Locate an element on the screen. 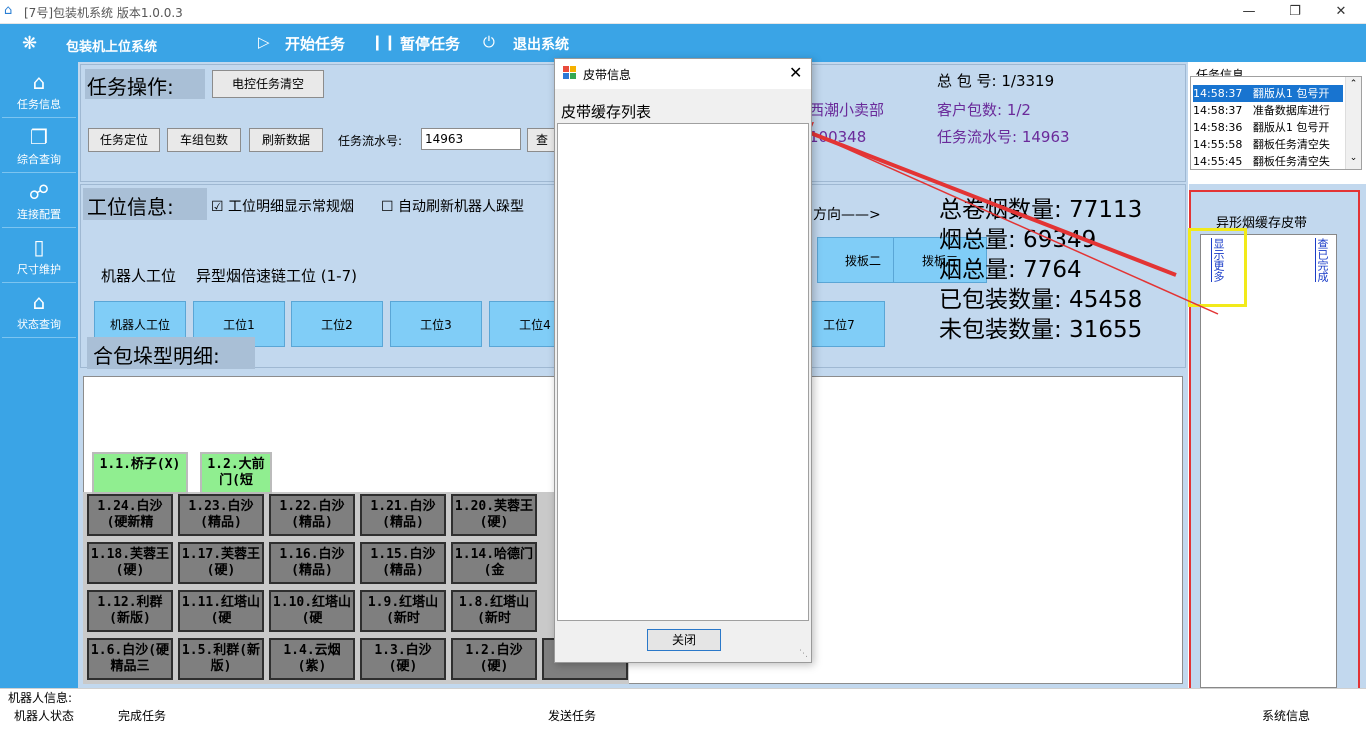 The height and width of the screenshot is (729, 1366). arrow-thin-line is located at coordinates (1009, 221).